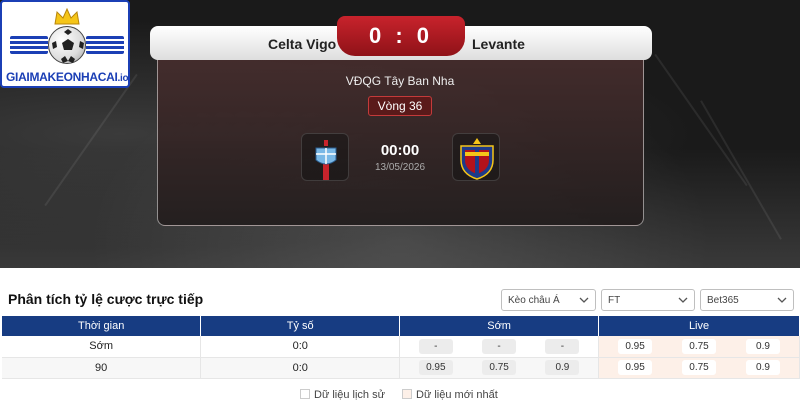  Describe the element at coordinates (106, 299) in the screenshot. I see `odds-section-title: Phân tích tỷ lệ cược trực tiếp` at that location.